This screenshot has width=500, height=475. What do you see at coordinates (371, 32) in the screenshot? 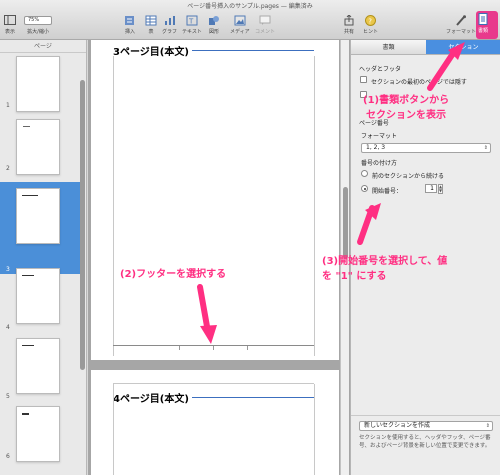
I see `tips-label: ヒント` at bounding box center [371, 32].